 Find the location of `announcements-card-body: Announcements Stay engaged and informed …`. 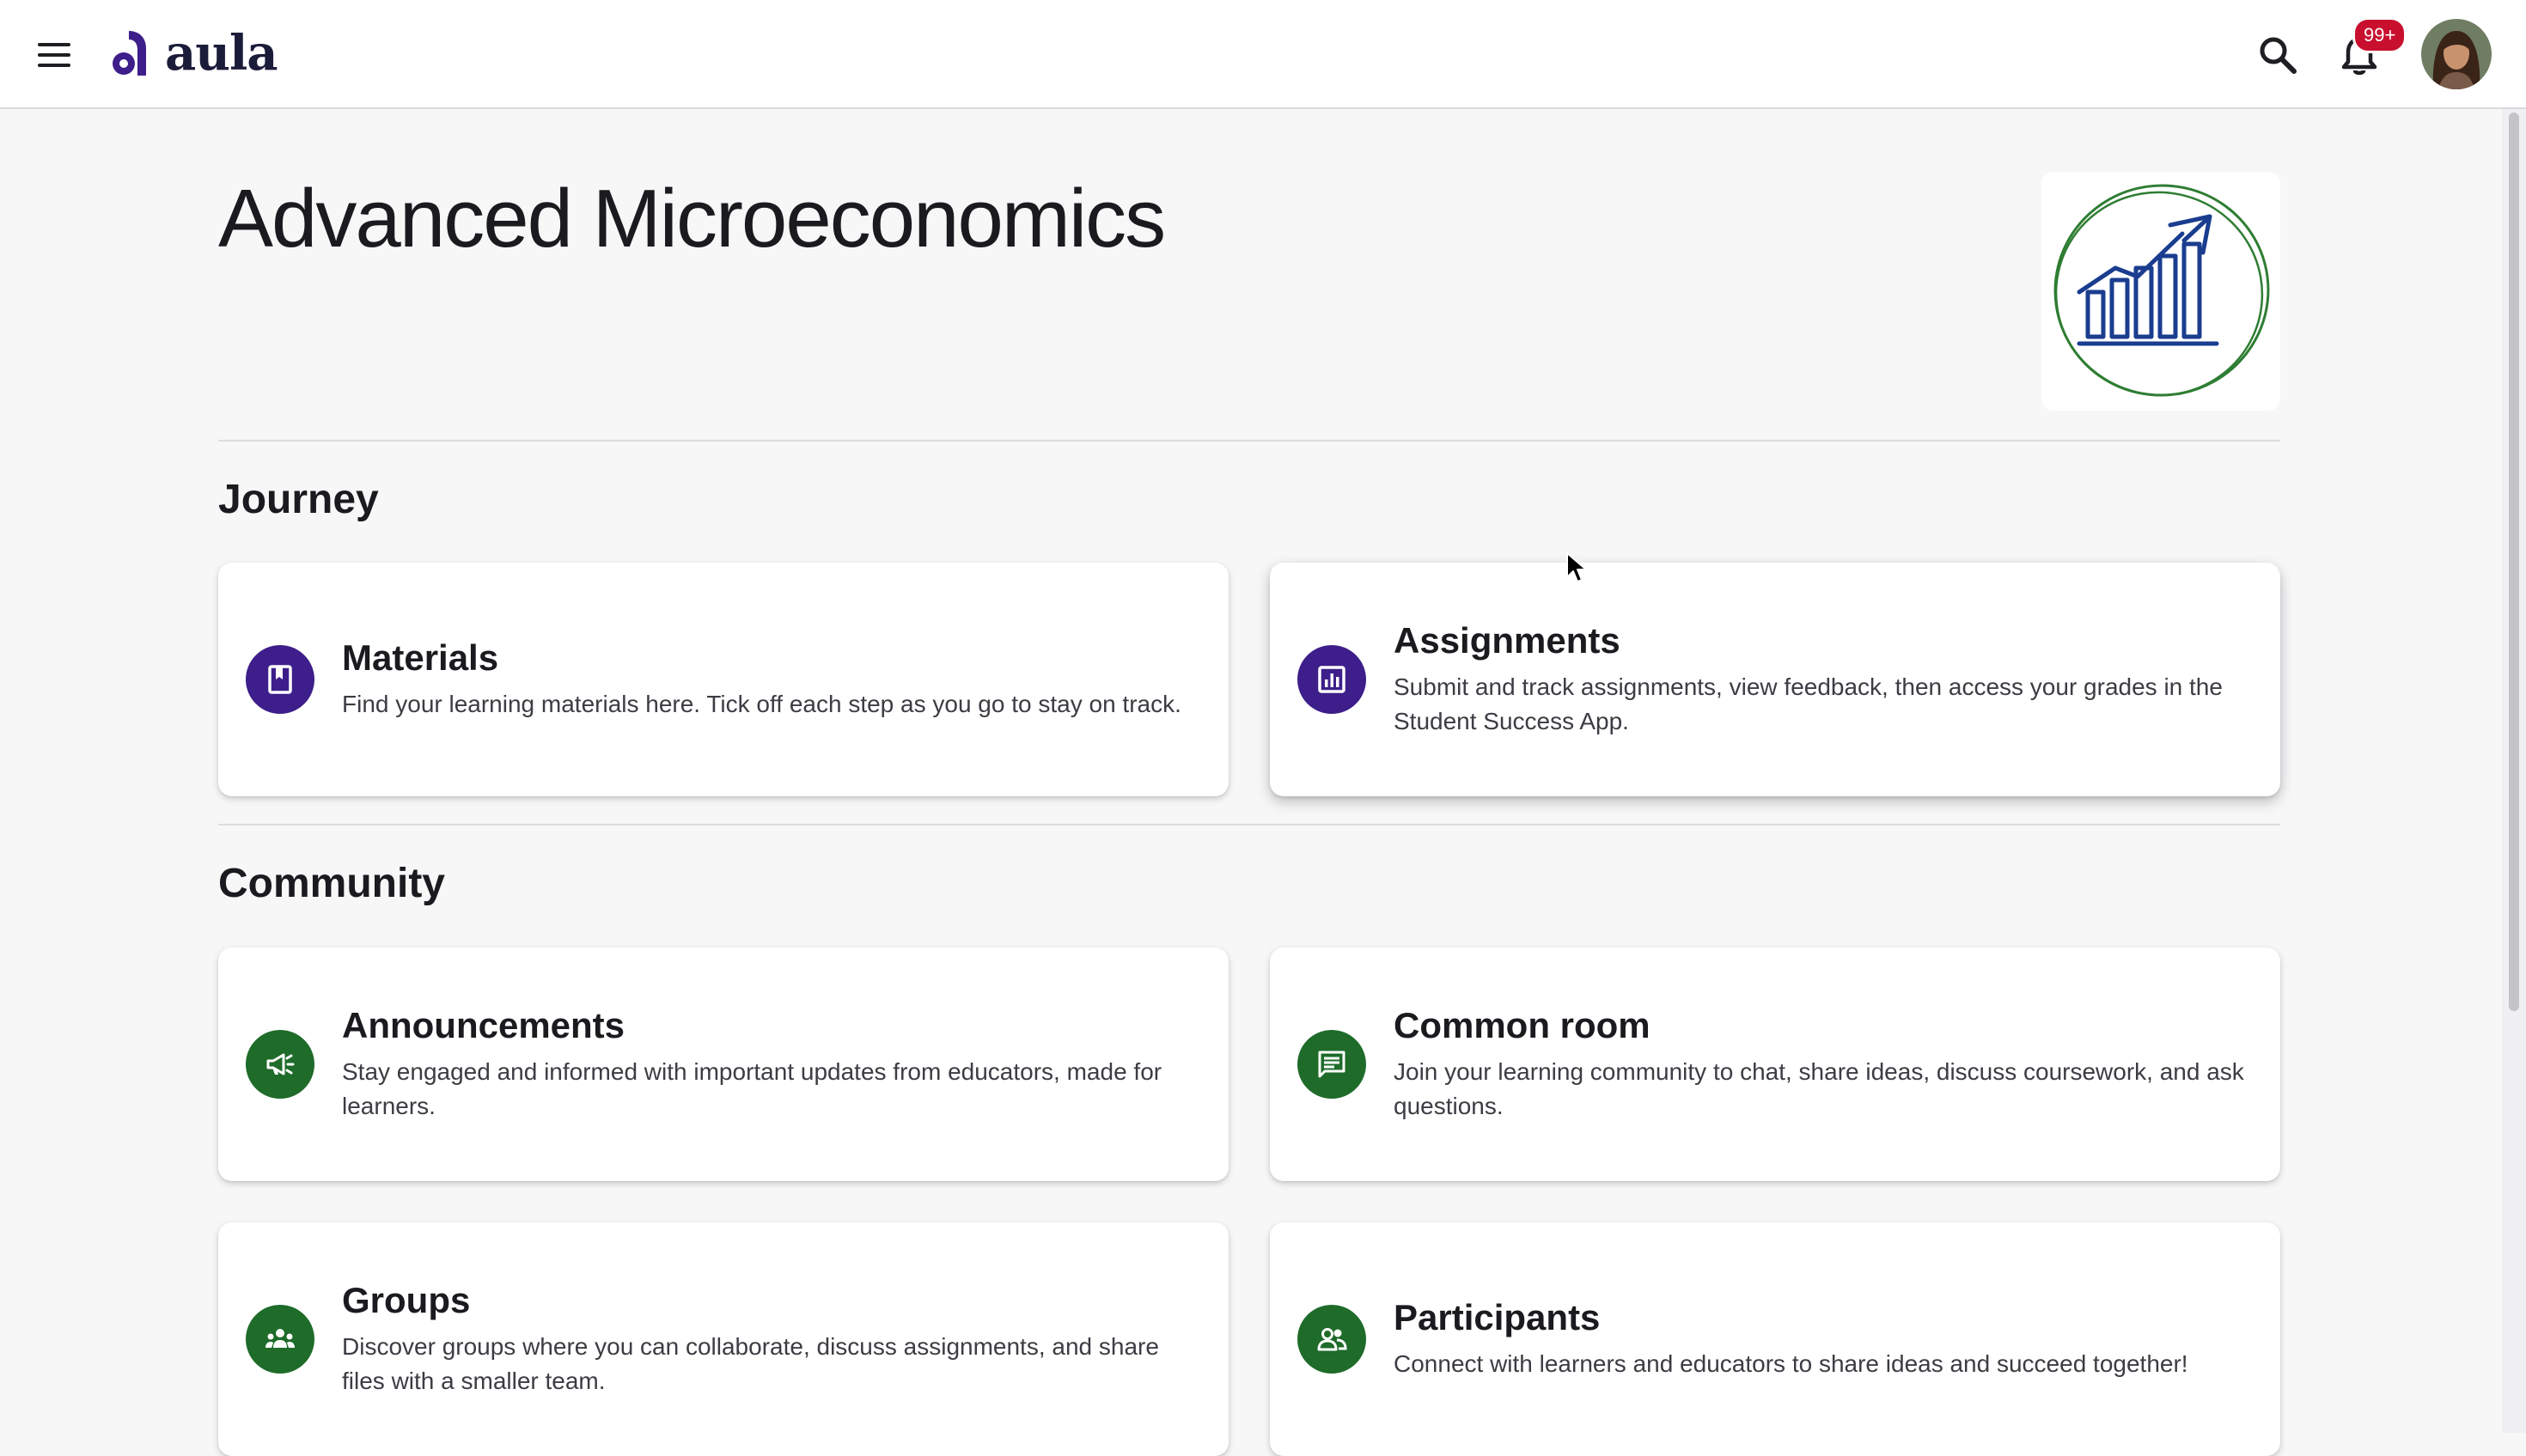

announcements-card-body: Announcements Stay engaged and informed … is located at coordinates (768, 1064).